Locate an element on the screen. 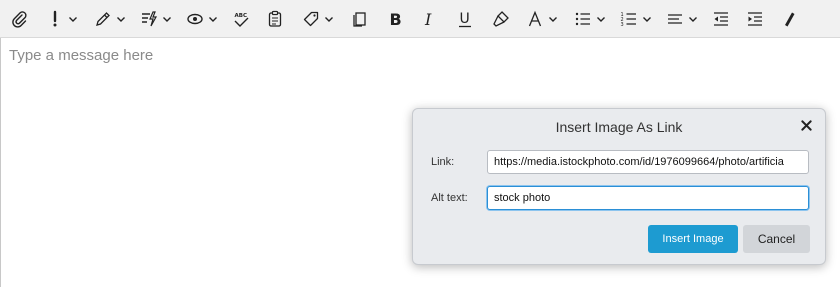  svg-text: I is located at coordinates (428, 19).